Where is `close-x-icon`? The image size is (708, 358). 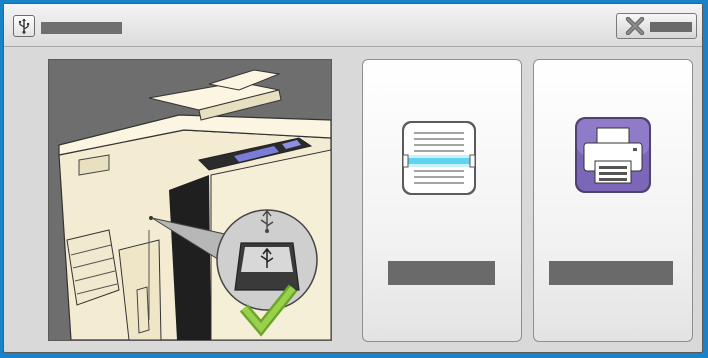
close-x-icon is located at coordinates (635, 26).